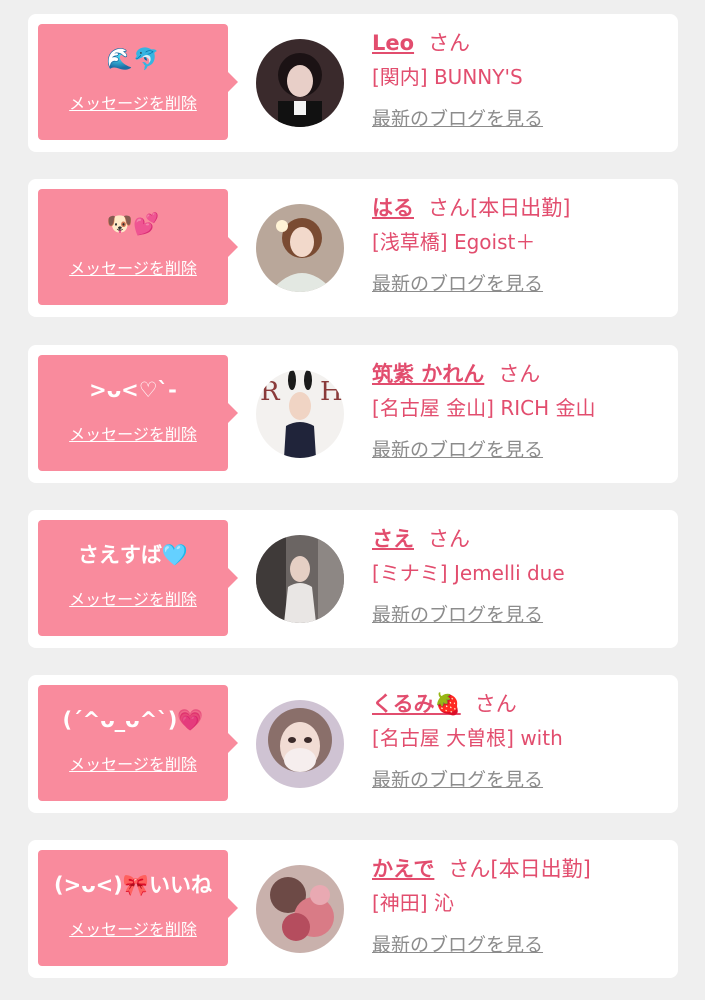  I want to click on cast-info: さえ さん [ミナミ] Jemelli due 最新のブログを見る, so click(522, 574).